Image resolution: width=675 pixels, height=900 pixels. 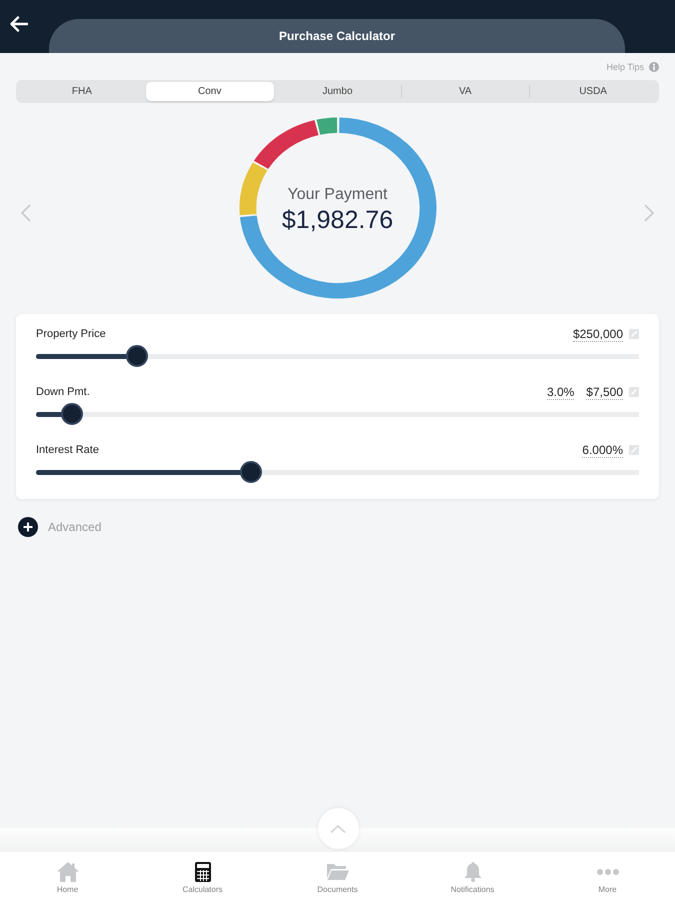 What do you see at coordinates (604, 392) in the screenshot?
I see `value-field: $7,500` at bounding box center [604, 392].